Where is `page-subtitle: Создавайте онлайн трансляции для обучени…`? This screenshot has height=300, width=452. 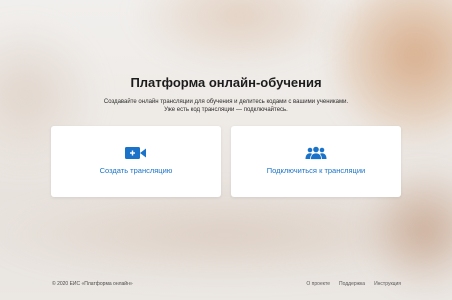
page-subtitle: Создавайте онлайн трансляции для обучени… is located at coordinates (226, 106).